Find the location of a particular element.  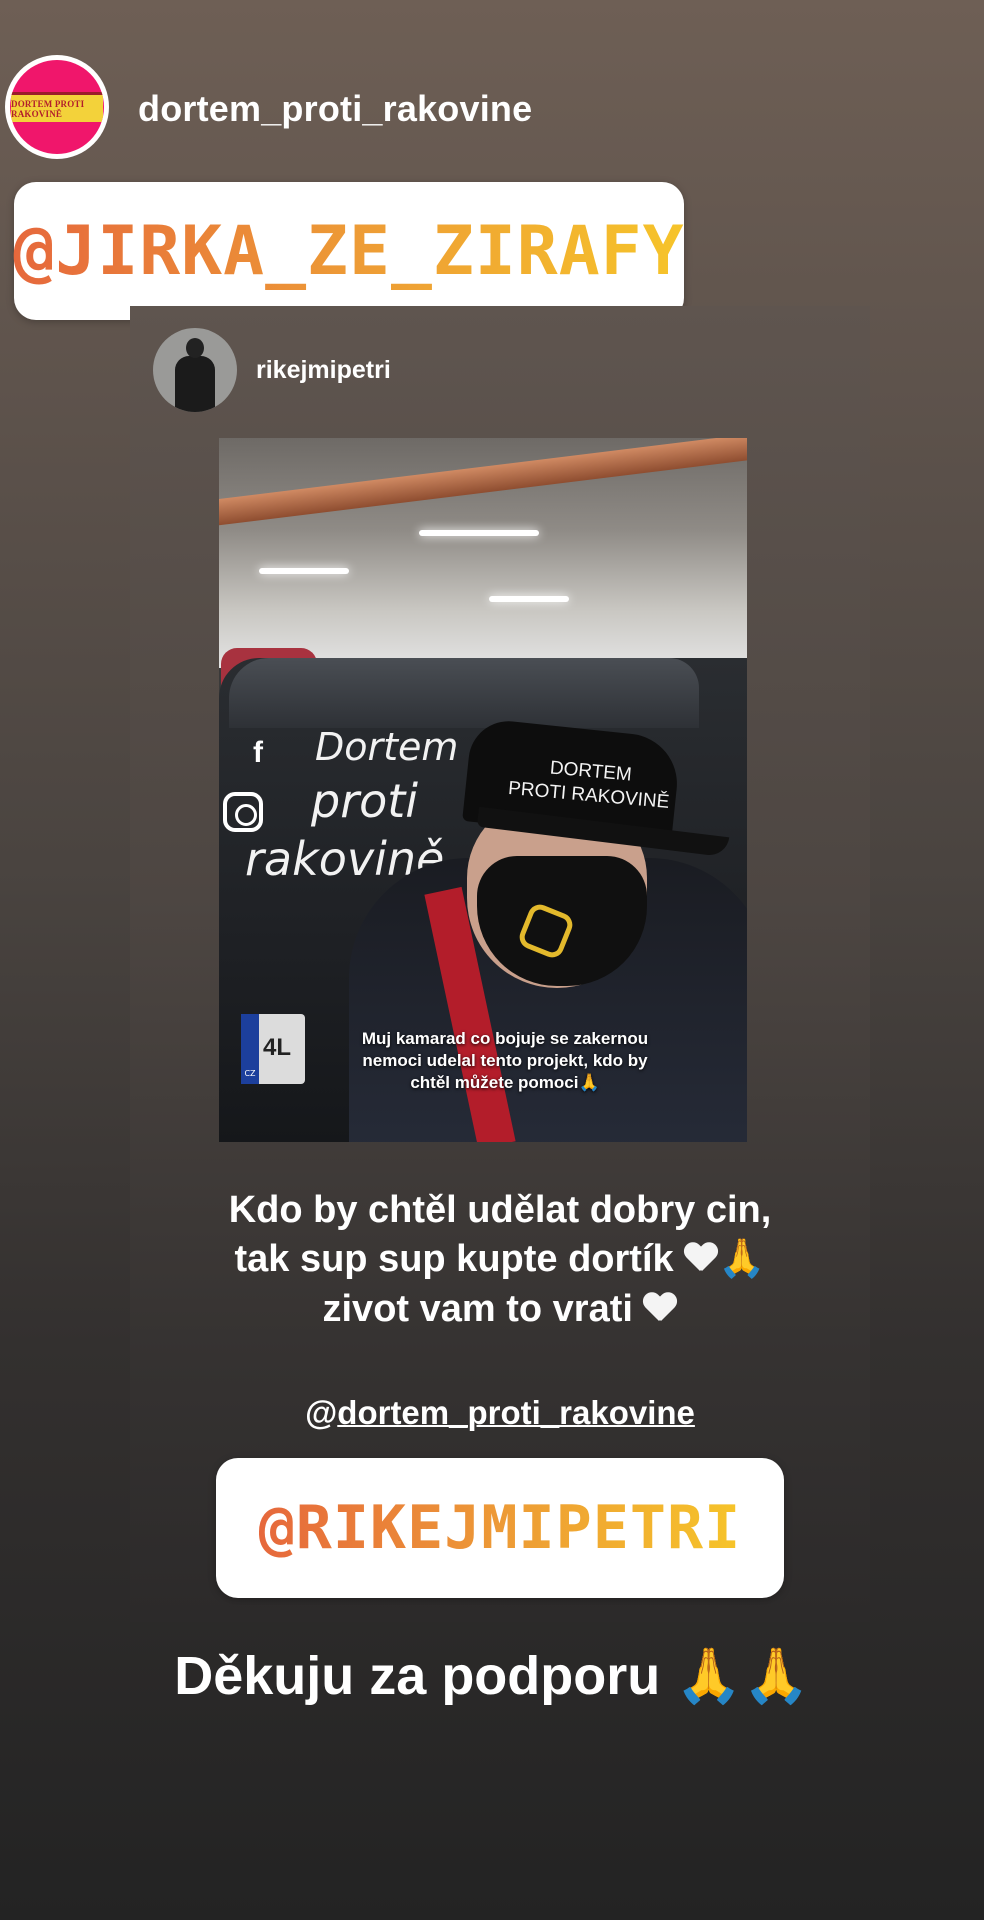

mention-sticker-top: @JIRKA_ZE_ZIRAFY is located at coordinates (349, 251).